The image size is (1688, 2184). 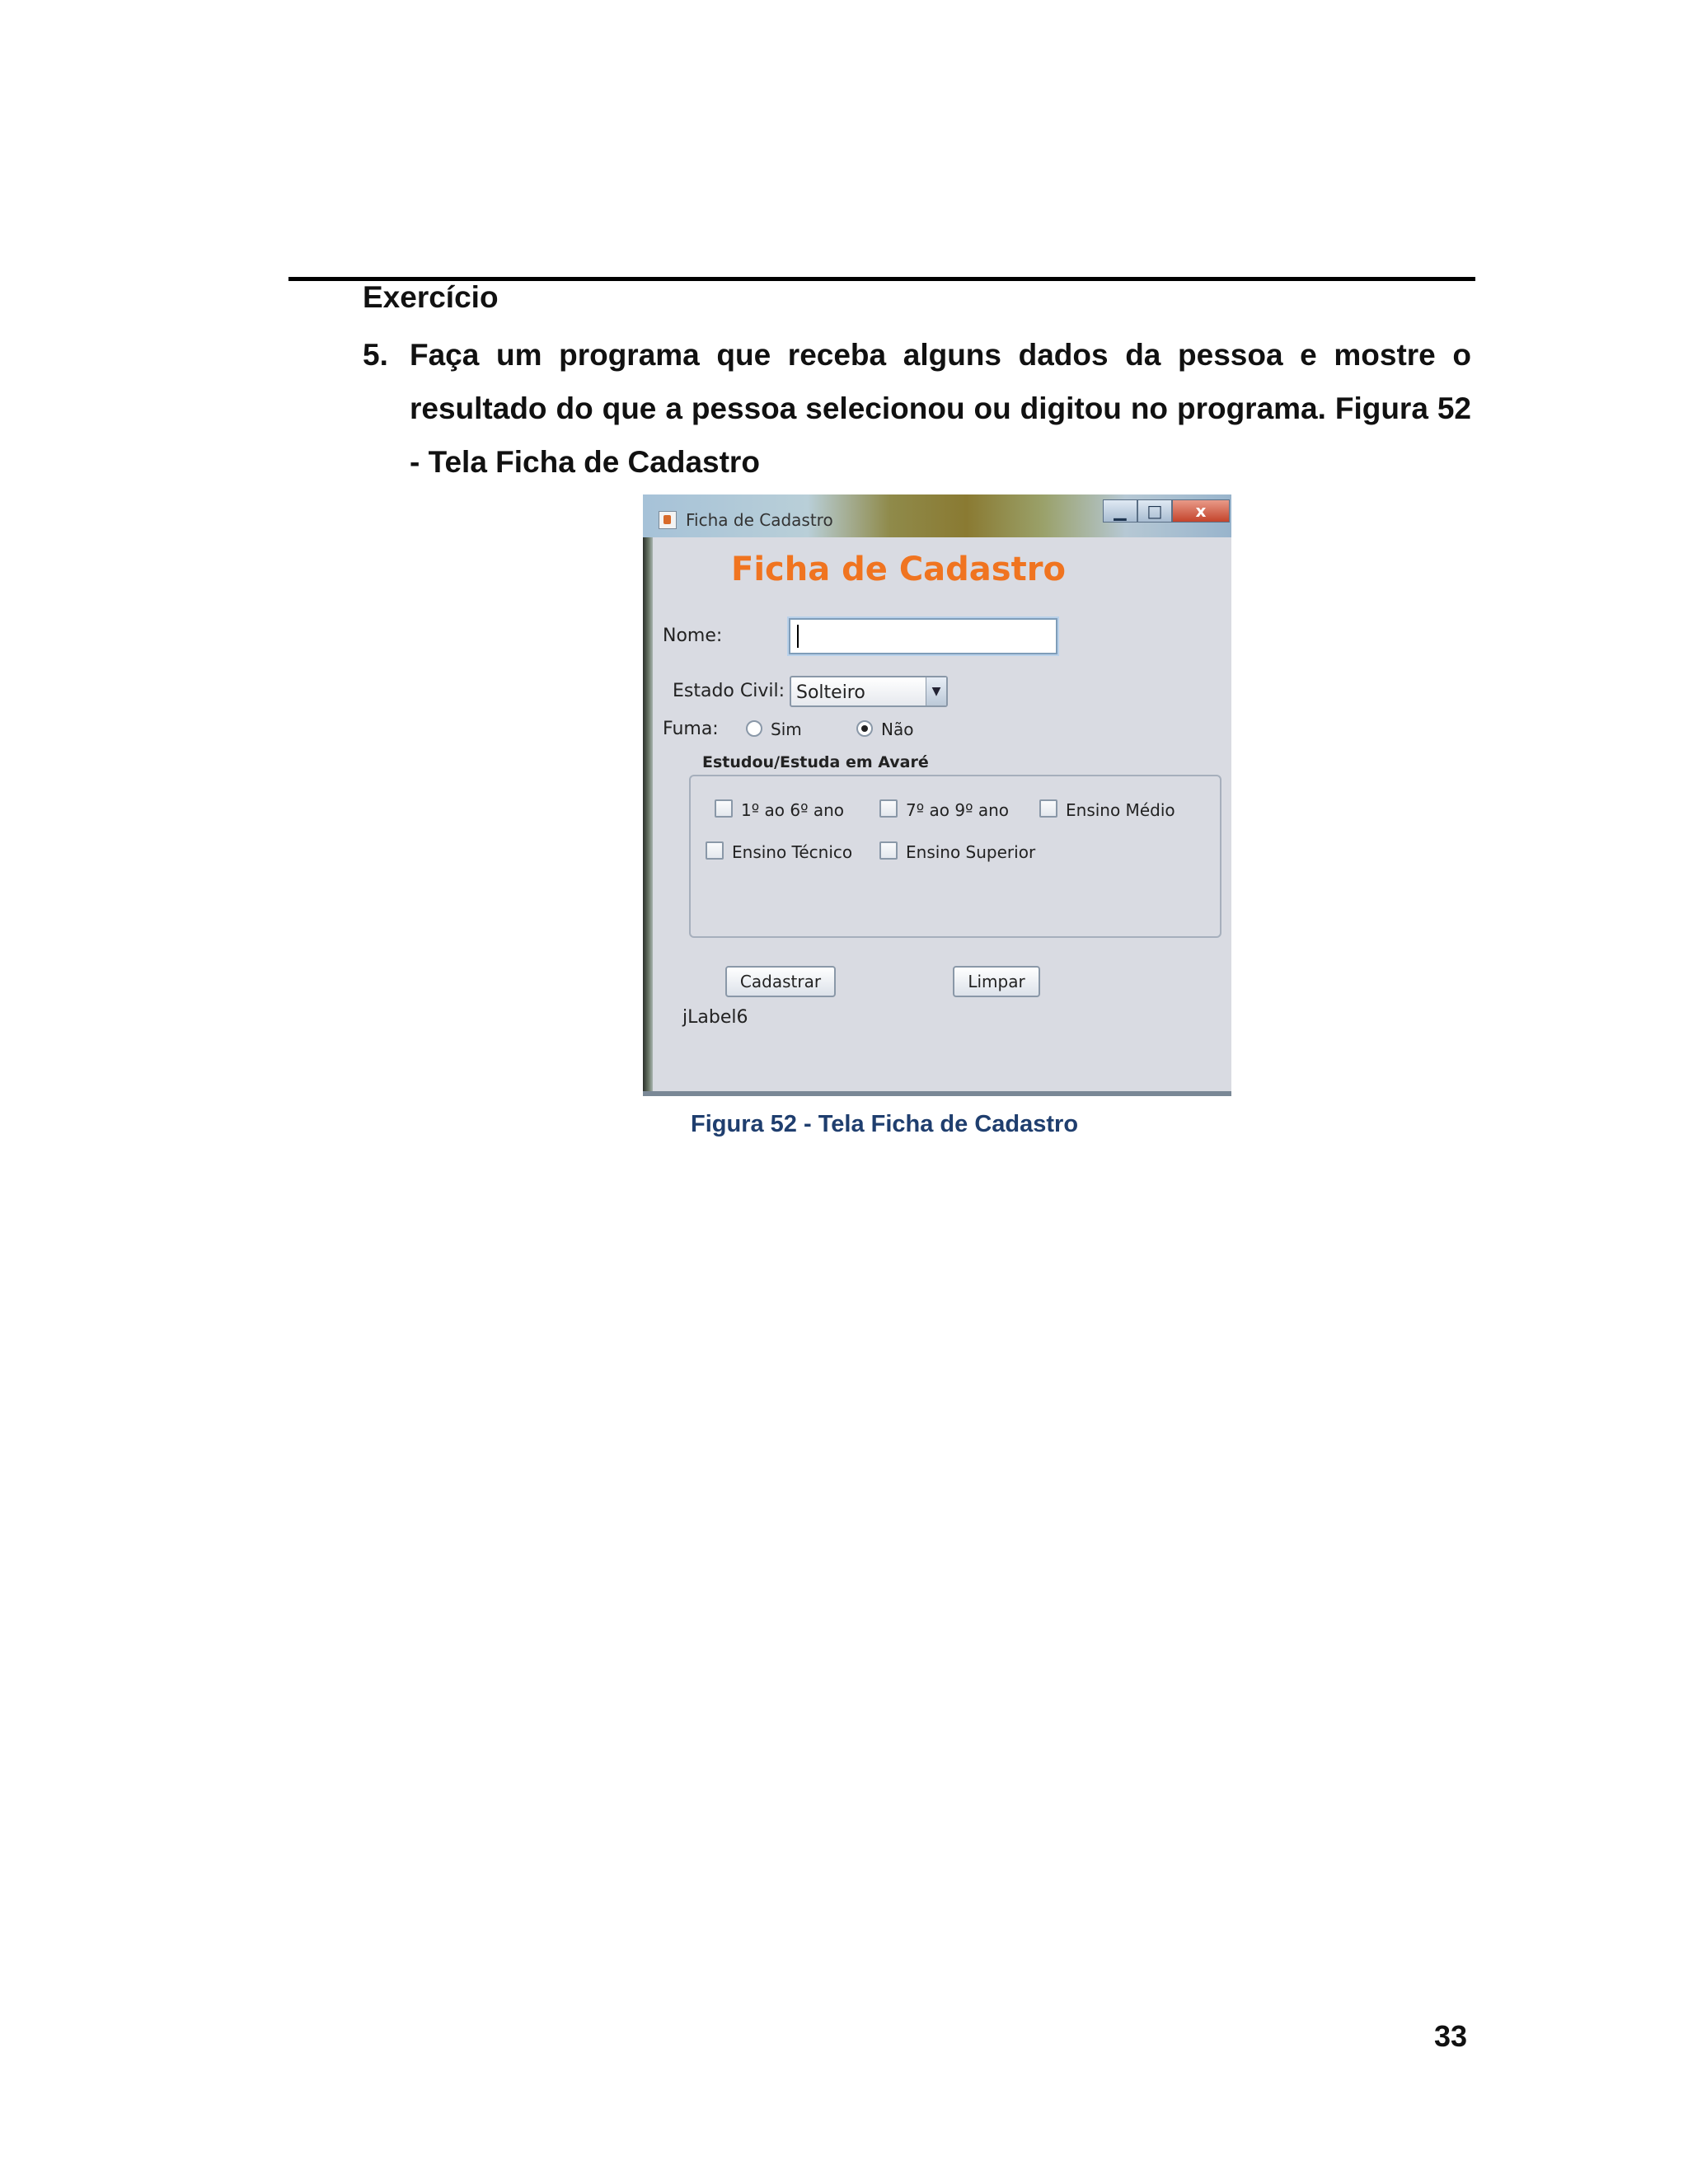 What do you see at coordinates (668, 520) in the screenshot?
I see `java-icon` at bounding box center [668, 520].